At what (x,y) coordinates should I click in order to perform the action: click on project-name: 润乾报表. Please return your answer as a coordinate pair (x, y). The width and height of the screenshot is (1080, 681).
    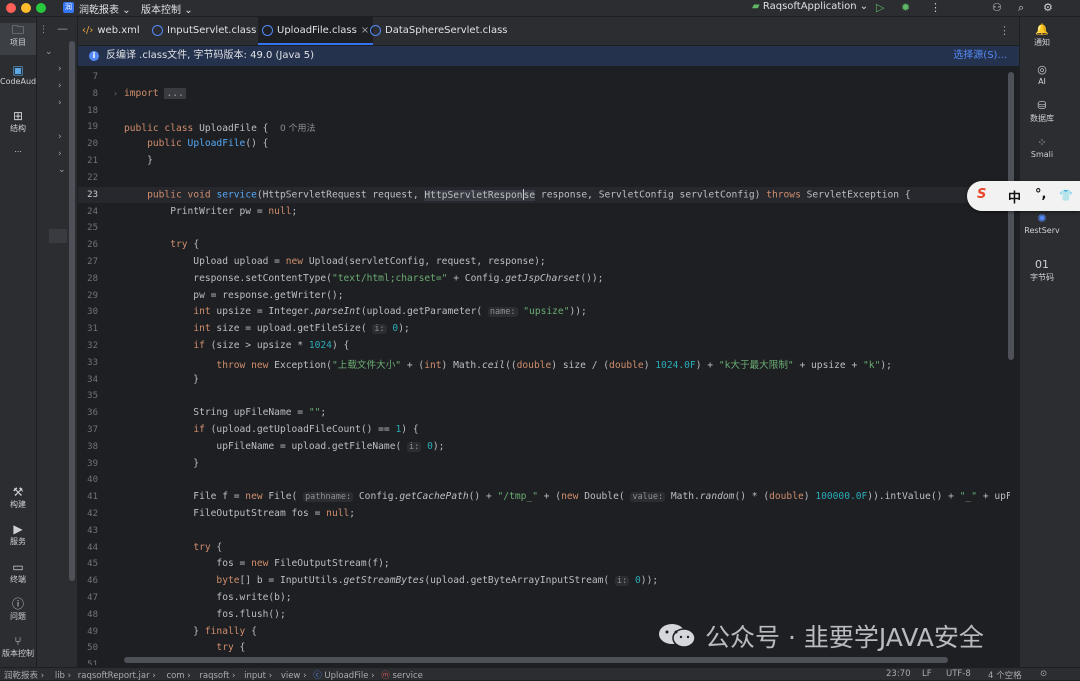
    Looking at the image, I should click on (99, 10).